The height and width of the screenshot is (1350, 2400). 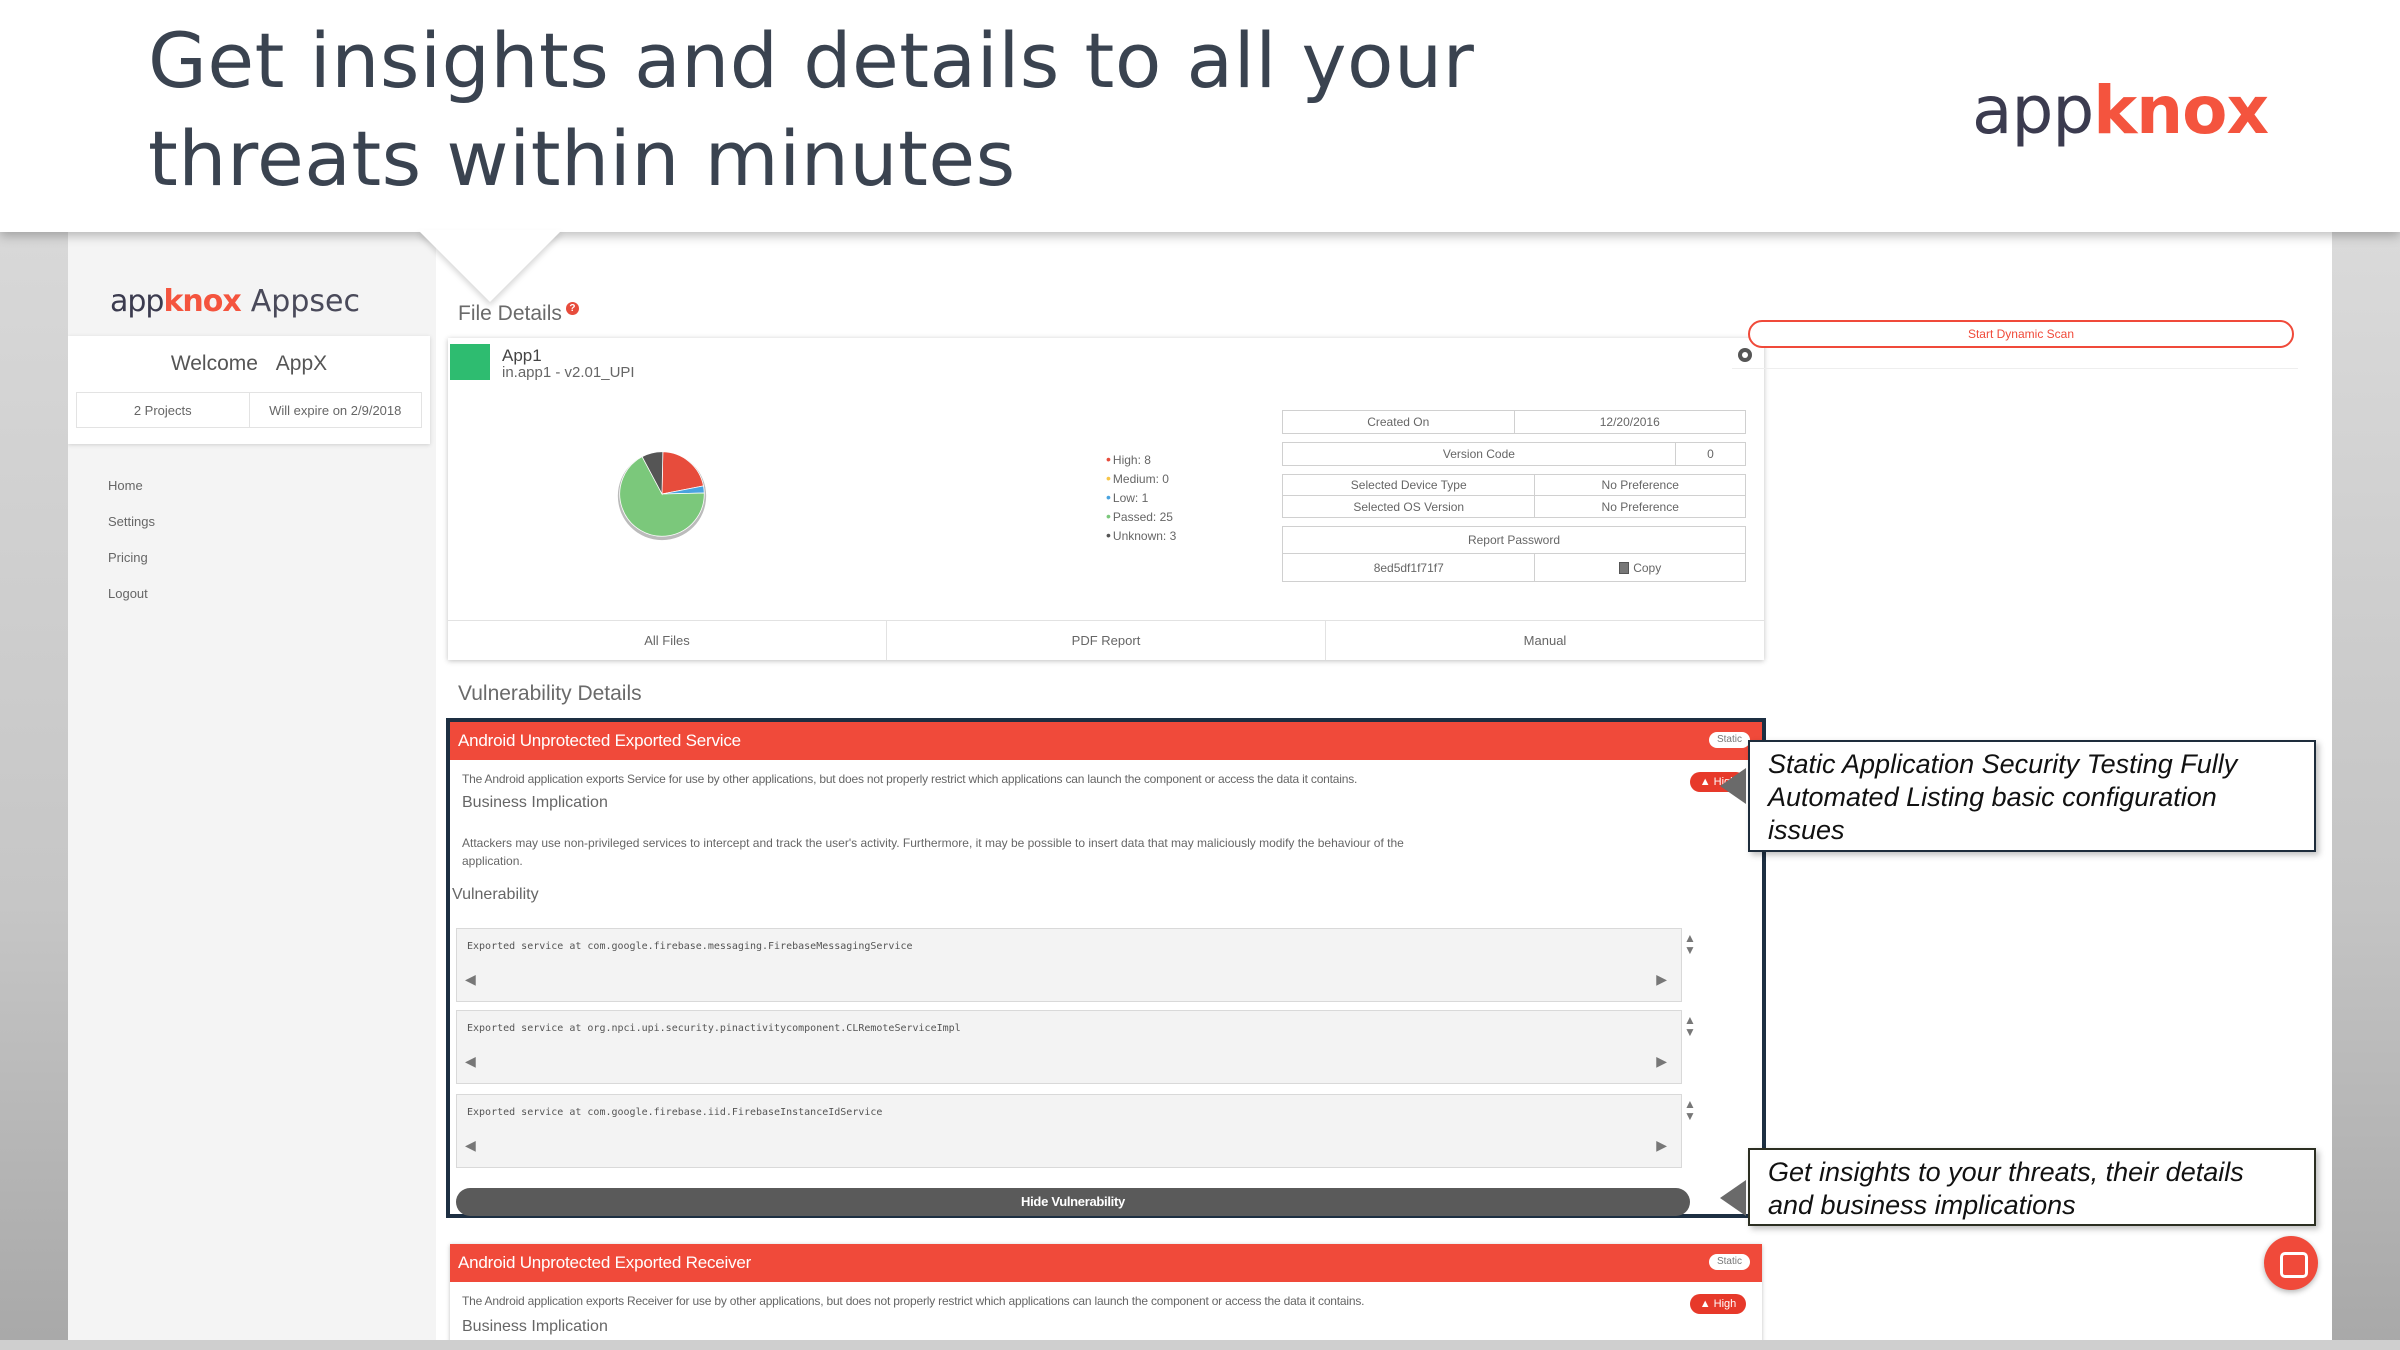 What do you see at coordinates (1131, 460) in the screenshot?
I see `legend-high-label: High: 8` at bounding box center [1131, 460].